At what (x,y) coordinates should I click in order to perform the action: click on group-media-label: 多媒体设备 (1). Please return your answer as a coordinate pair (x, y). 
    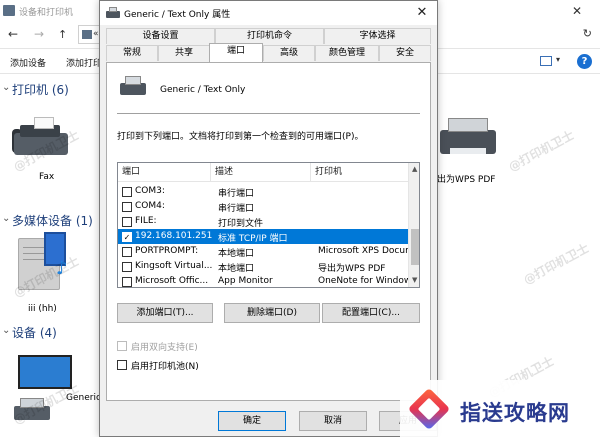
    Looking at the image, I should click on (52, 221).